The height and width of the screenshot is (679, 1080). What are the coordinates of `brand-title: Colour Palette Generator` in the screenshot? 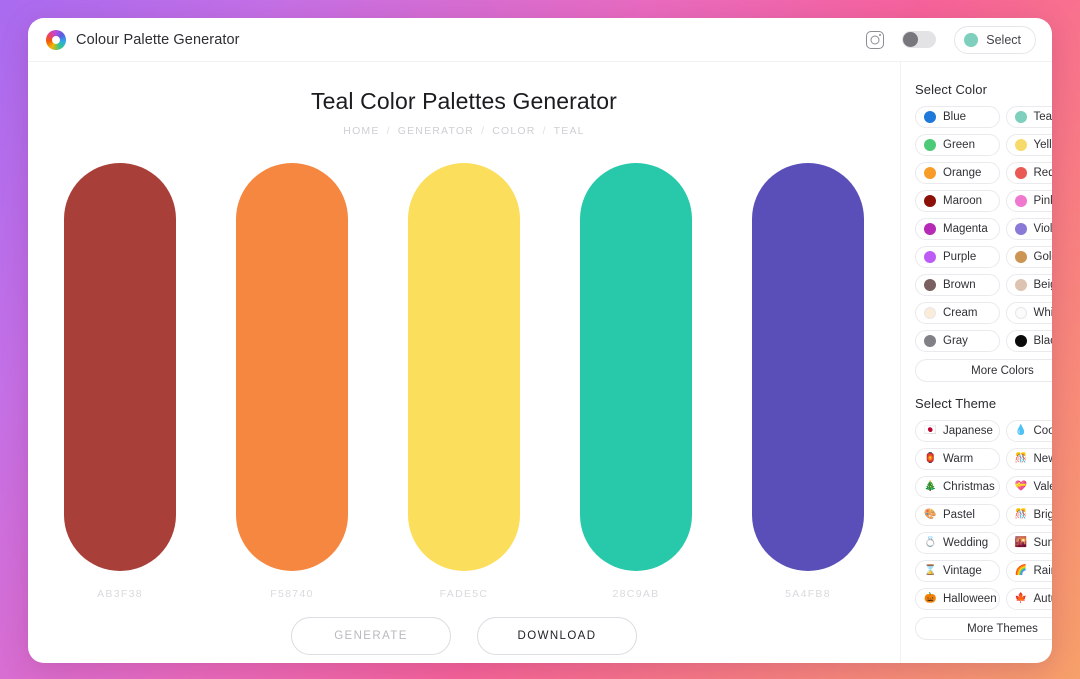 It's located at (158, 39).